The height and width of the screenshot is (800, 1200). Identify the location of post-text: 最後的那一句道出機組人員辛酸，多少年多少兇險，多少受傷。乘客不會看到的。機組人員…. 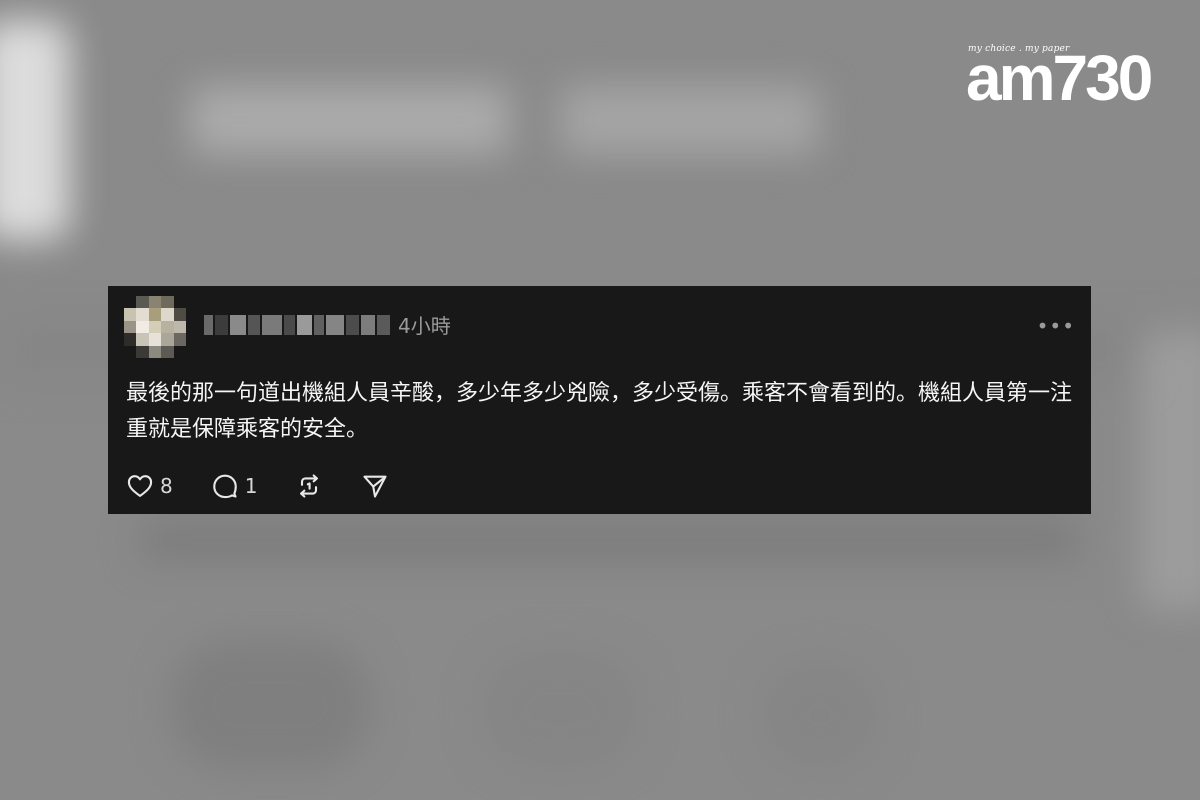
(599, 411).